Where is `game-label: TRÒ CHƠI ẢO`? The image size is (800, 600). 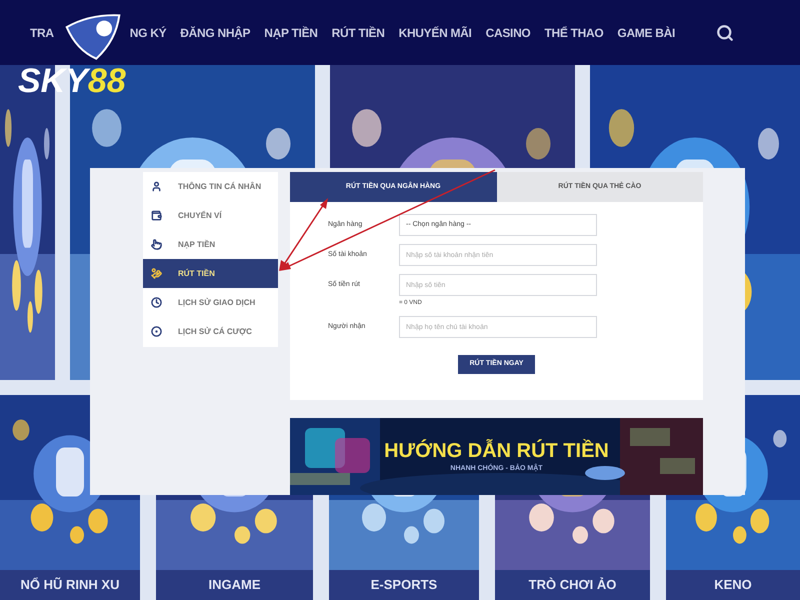 game-label: TRÒ CHƠI ẢO is located at coordinates (572, 585).